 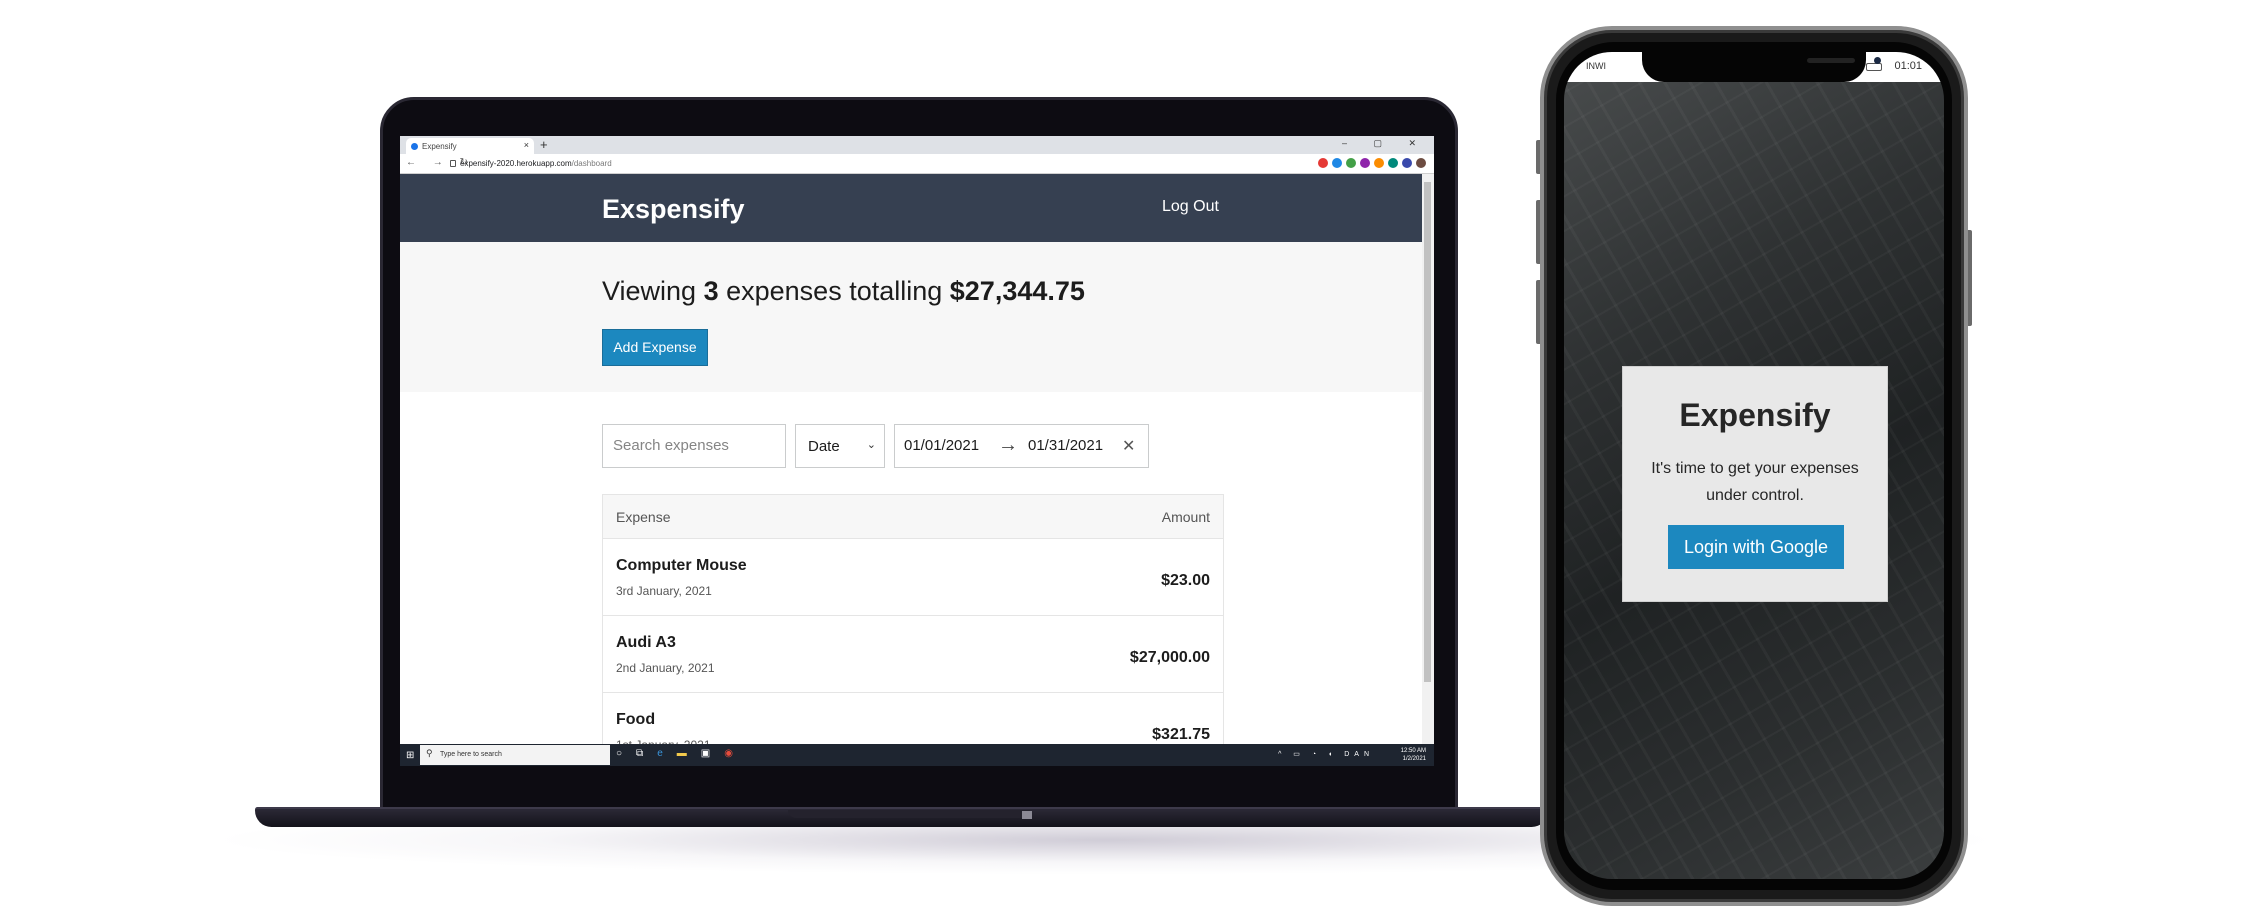 I want to click on file-explorer-icon: ▬, so click(x=682, y=753).